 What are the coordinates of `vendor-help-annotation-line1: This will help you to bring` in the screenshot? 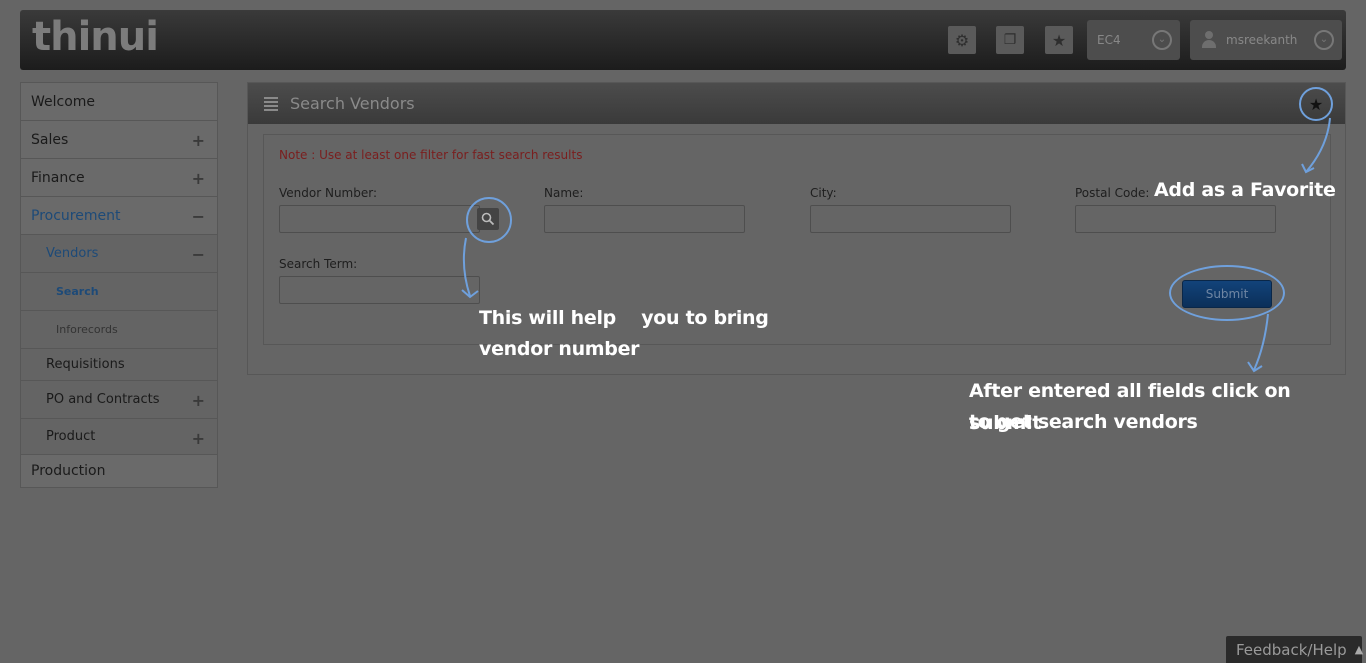 It's located at (624, 318).